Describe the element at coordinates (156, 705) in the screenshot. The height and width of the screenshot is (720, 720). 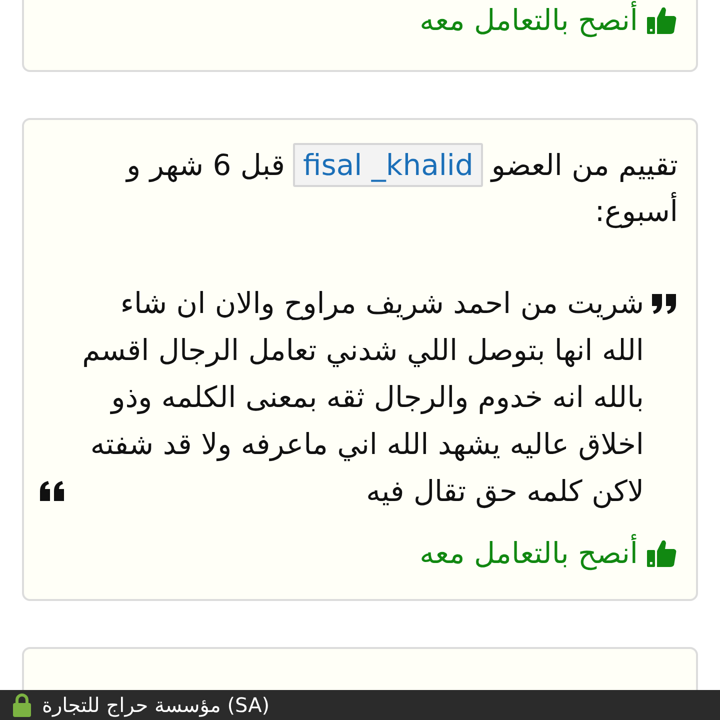
I see `site-name: مؤسسة حراج للتجارة (SA)` at that location.